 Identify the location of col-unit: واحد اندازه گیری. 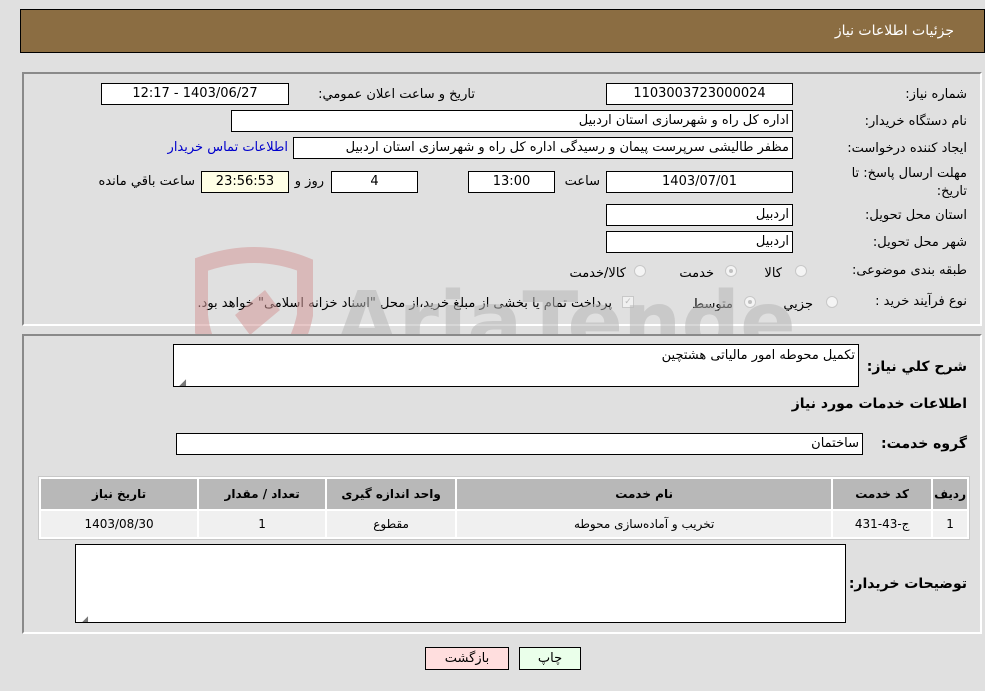
(391, 494).